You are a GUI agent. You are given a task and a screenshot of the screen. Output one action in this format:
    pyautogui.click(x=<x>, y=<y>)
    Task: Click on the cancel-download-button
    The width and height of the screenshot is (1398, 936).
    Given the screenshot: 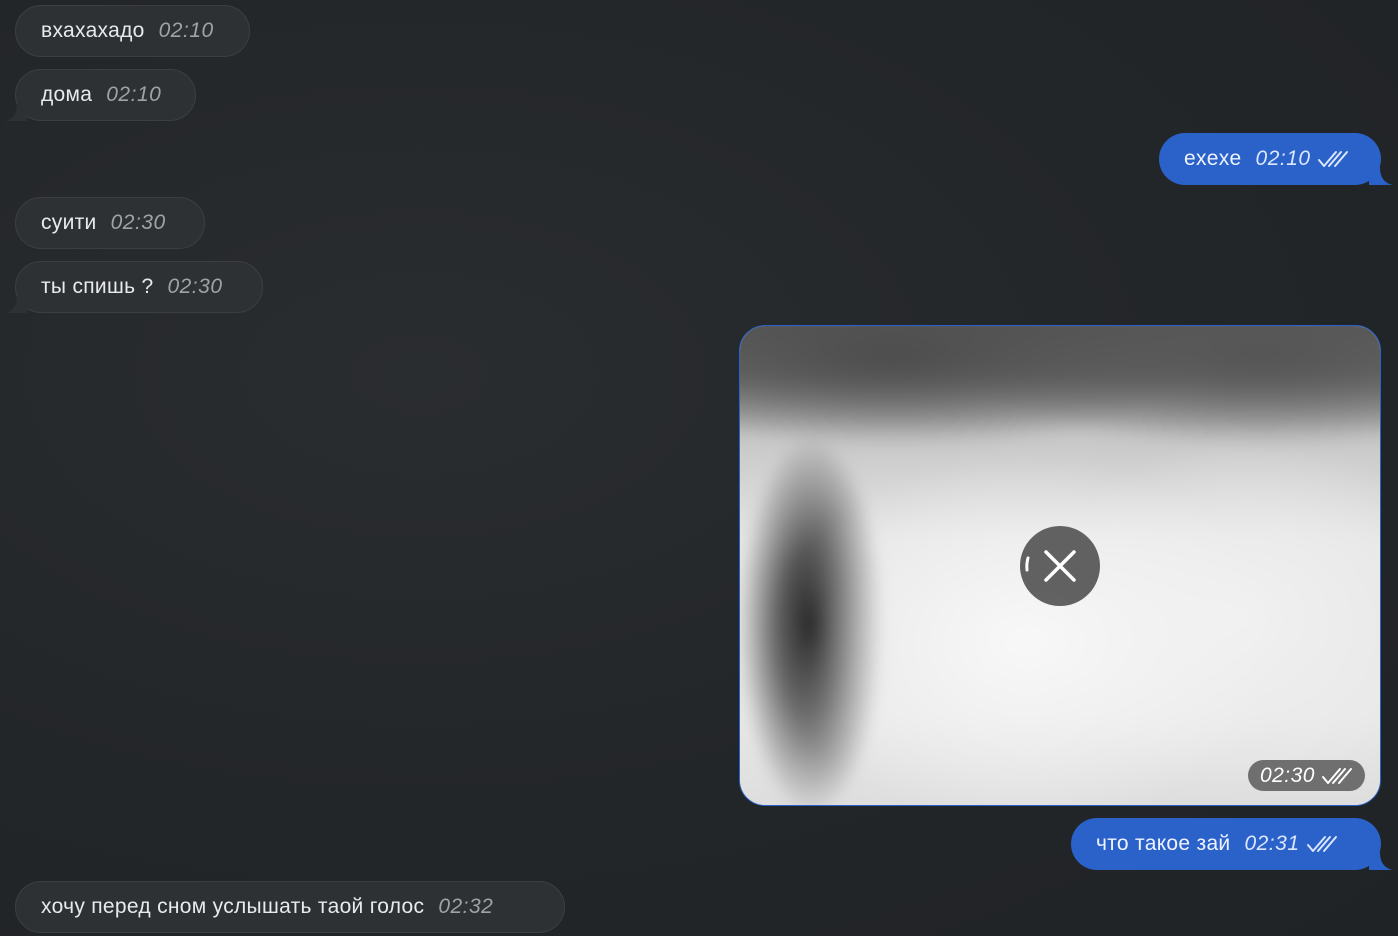 What is the action you would take?
    pyautogui.click(x=1060, y=566)
    